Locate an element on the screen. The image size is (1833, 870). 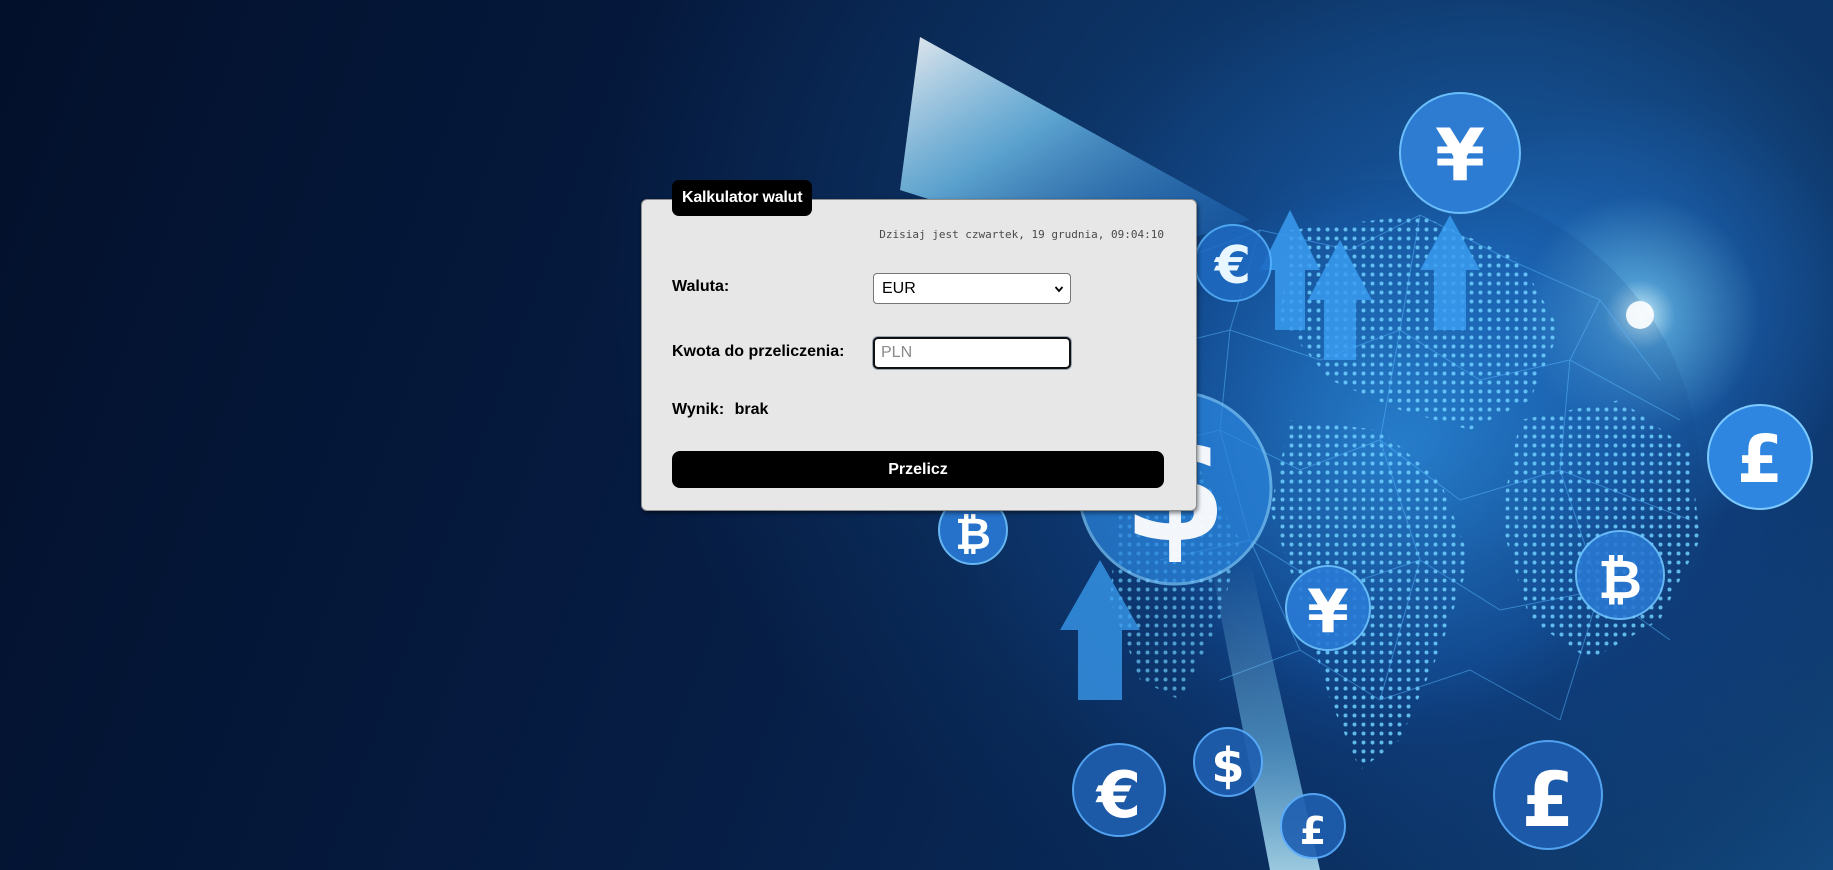
yen-coin-icon: ¥ is located at coordinates (1460, 153).